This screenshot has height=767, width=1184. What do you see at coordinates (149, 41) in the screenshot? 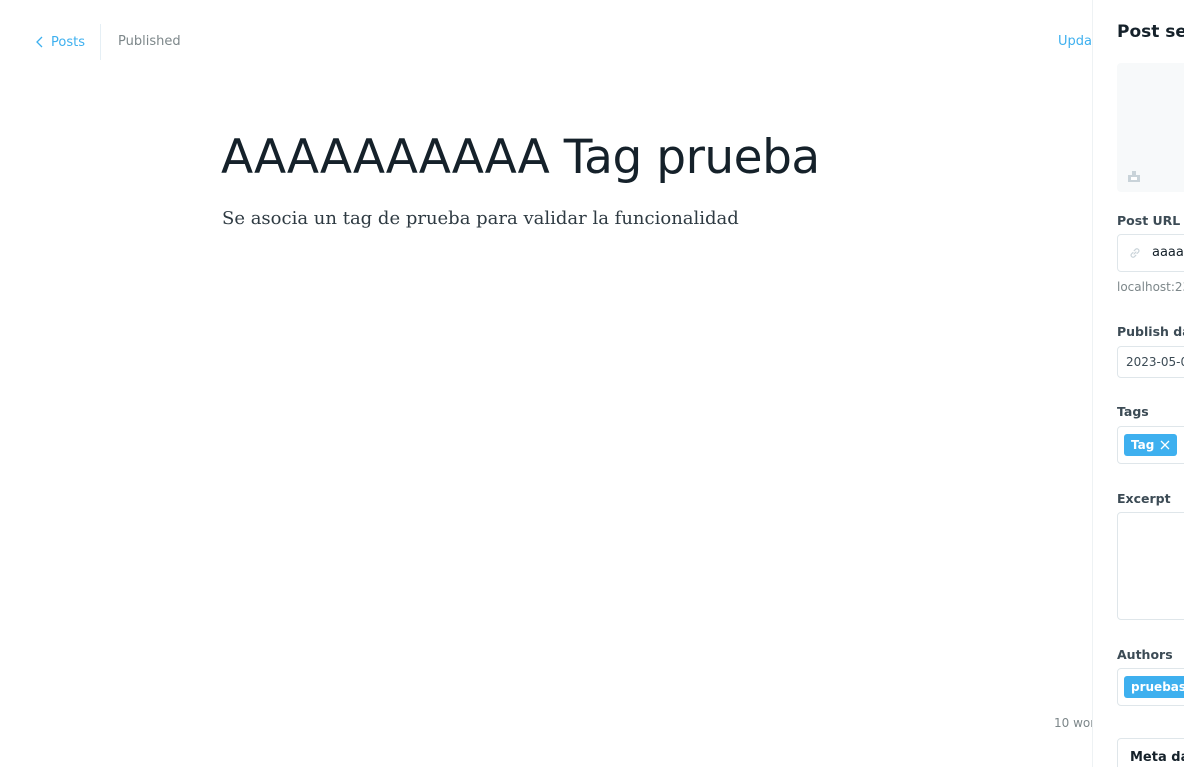
I see `post-status: Published` at bounding box center [149, 41].